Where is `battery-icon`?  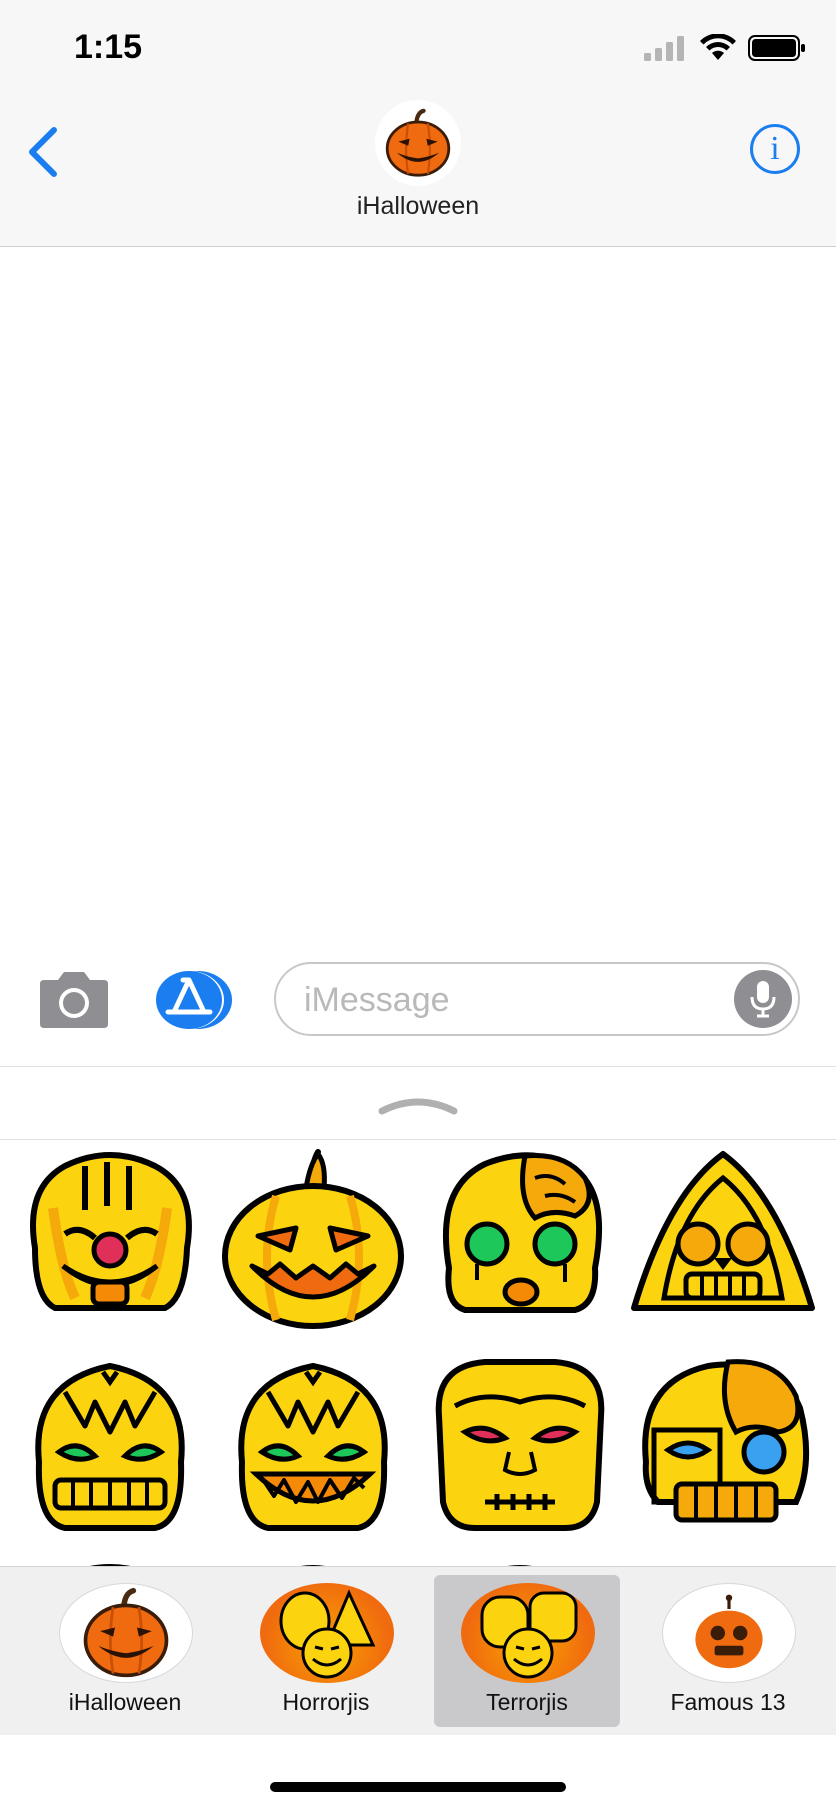 battery-icon is located at coordinates (776, 48).